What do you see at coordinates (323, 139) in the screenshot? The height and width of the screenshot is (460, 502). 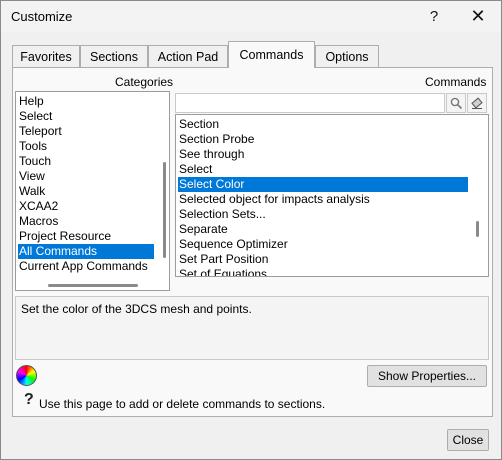 I see `list-item: Section Probe` at bounding box center [323, 139].